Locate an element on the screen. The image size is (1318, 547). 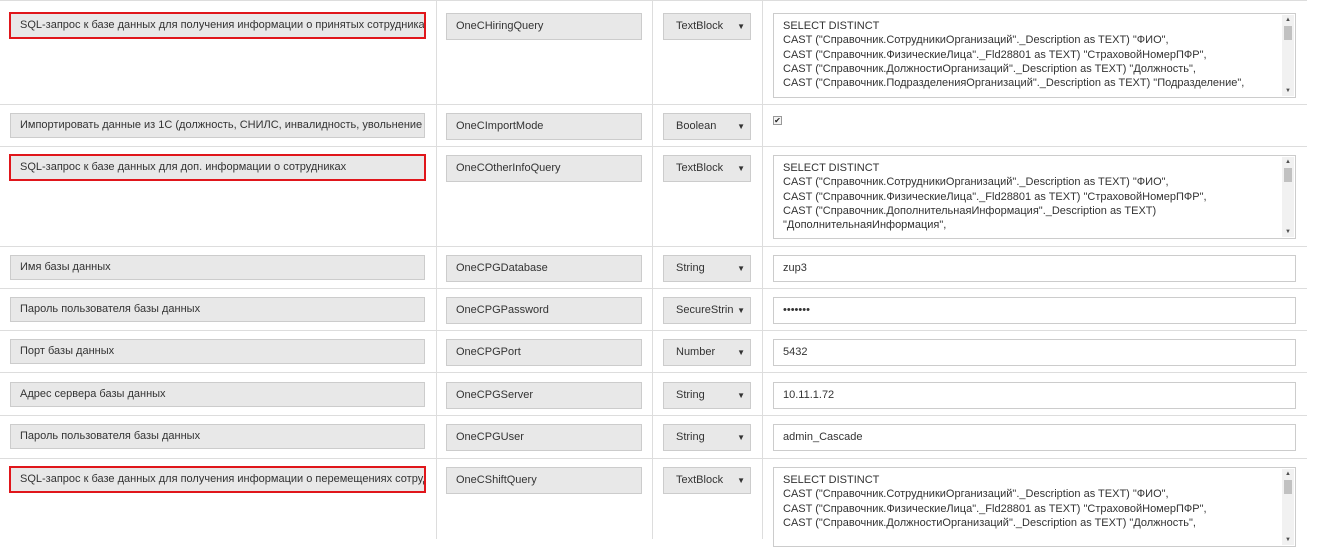
setting-value-input: 10.11.1.72 is located at coordinates (1034, 395).